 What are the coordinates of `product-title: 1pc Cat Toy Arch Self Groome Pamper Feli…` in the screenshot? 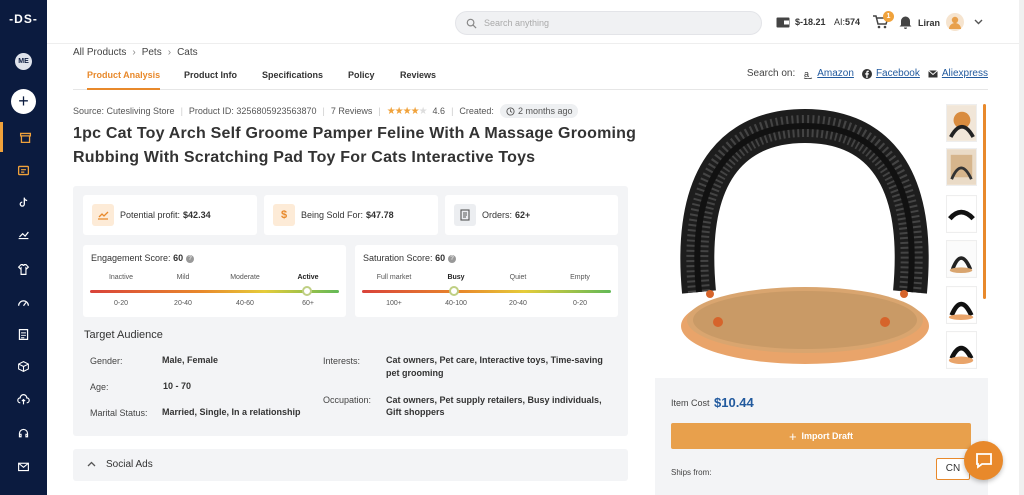 It's located at (355, 145).